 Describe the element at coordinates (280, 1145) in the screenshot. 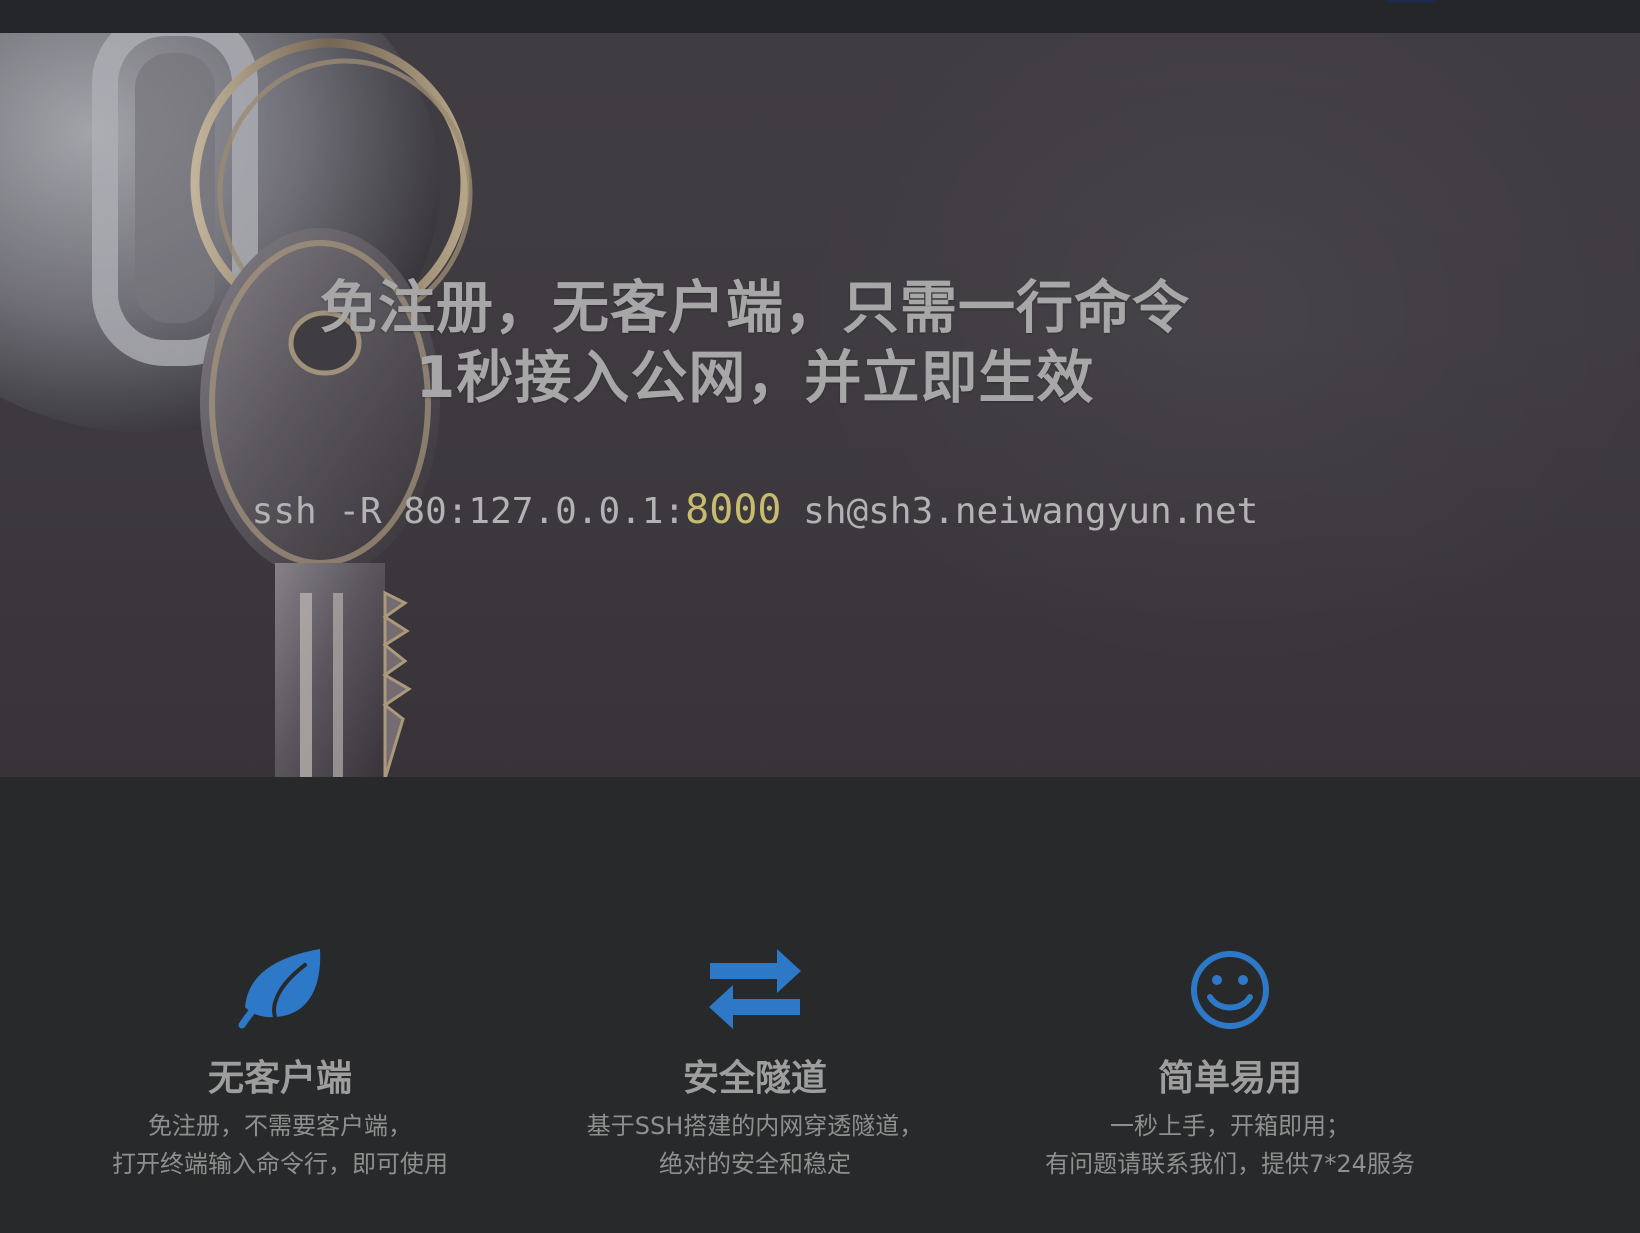

I see `feature-description: 免注册，不需要客户端， 打开终端输入命令行，即可使用` at that location.